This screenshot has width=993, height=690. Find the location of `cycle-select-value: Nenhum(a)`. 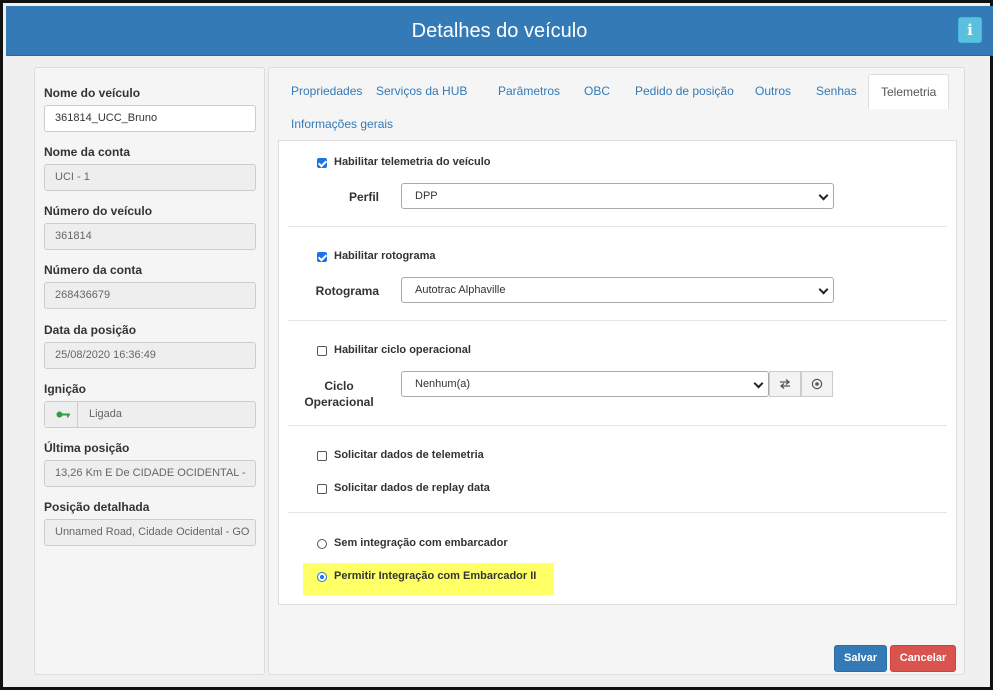

cycle-select-value: Nenhum(a) is located at coordinates (443, 384).